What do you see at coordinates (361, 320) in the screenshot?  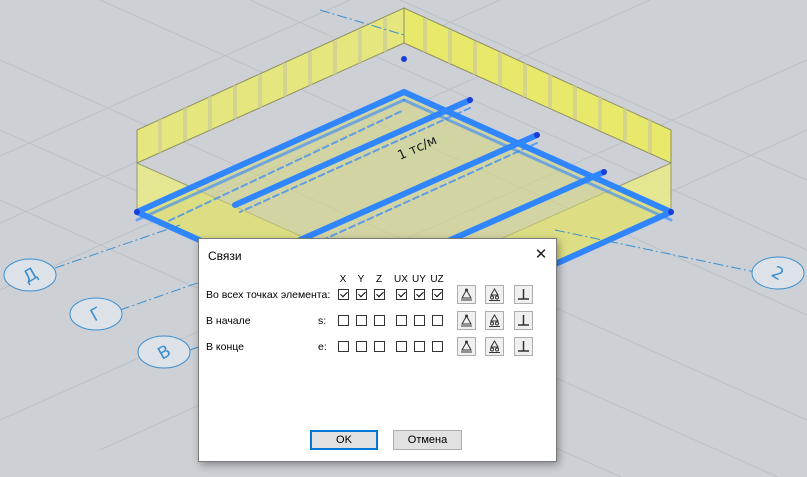 I see `checkbox-start-y` at bounding box center [361, 320].